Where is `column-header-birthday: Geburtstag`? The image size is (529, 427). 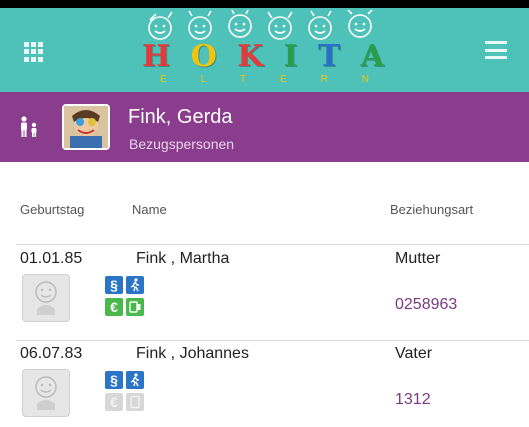 column-header-birthday: Geburtstag is located at coordinates (52, 209).